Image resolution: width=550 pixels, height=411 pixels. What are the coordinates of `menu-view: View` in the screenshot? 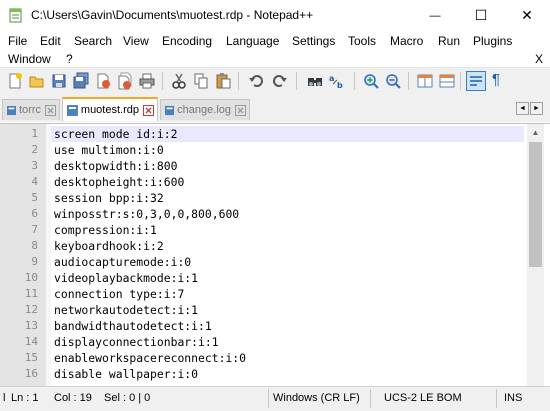 It's located at (136, 41).